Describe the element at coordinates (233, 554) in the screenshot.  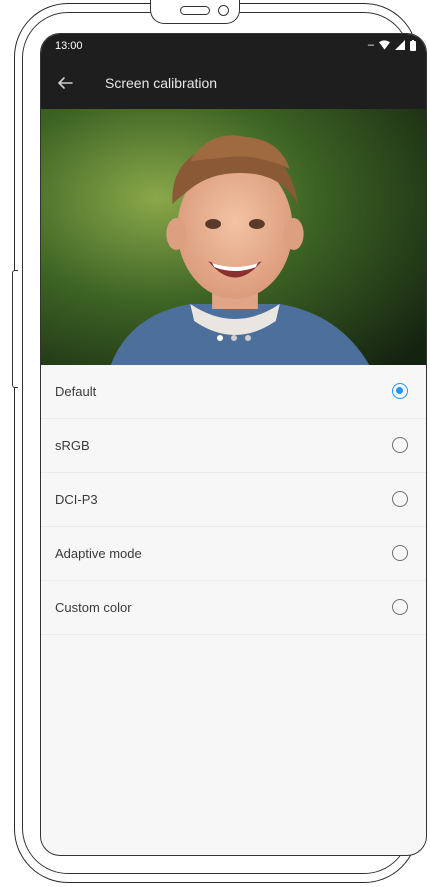
I see `option-adaptive-mode: Adaptive mode` at that location.